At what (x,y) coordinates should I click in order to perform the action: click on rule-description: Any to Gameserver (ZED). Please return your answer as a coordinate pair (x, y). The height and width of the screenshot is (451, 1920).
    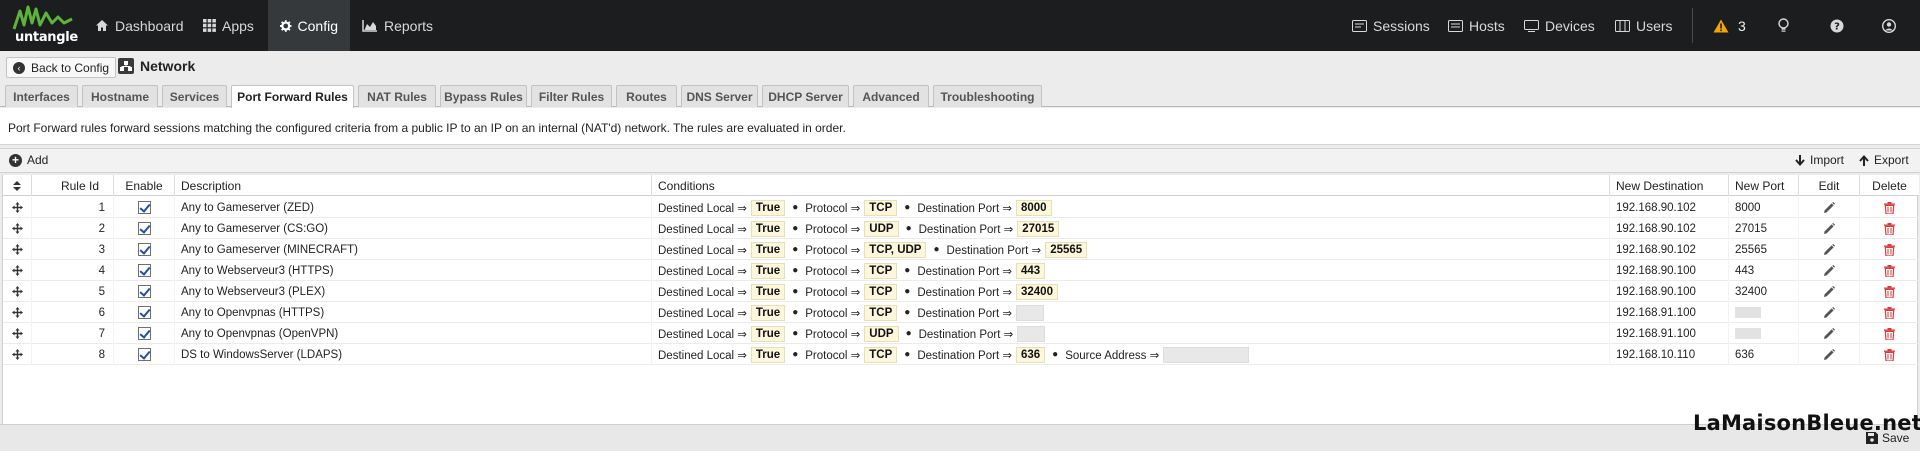
    Looking at the image, I should click on (413, 207).